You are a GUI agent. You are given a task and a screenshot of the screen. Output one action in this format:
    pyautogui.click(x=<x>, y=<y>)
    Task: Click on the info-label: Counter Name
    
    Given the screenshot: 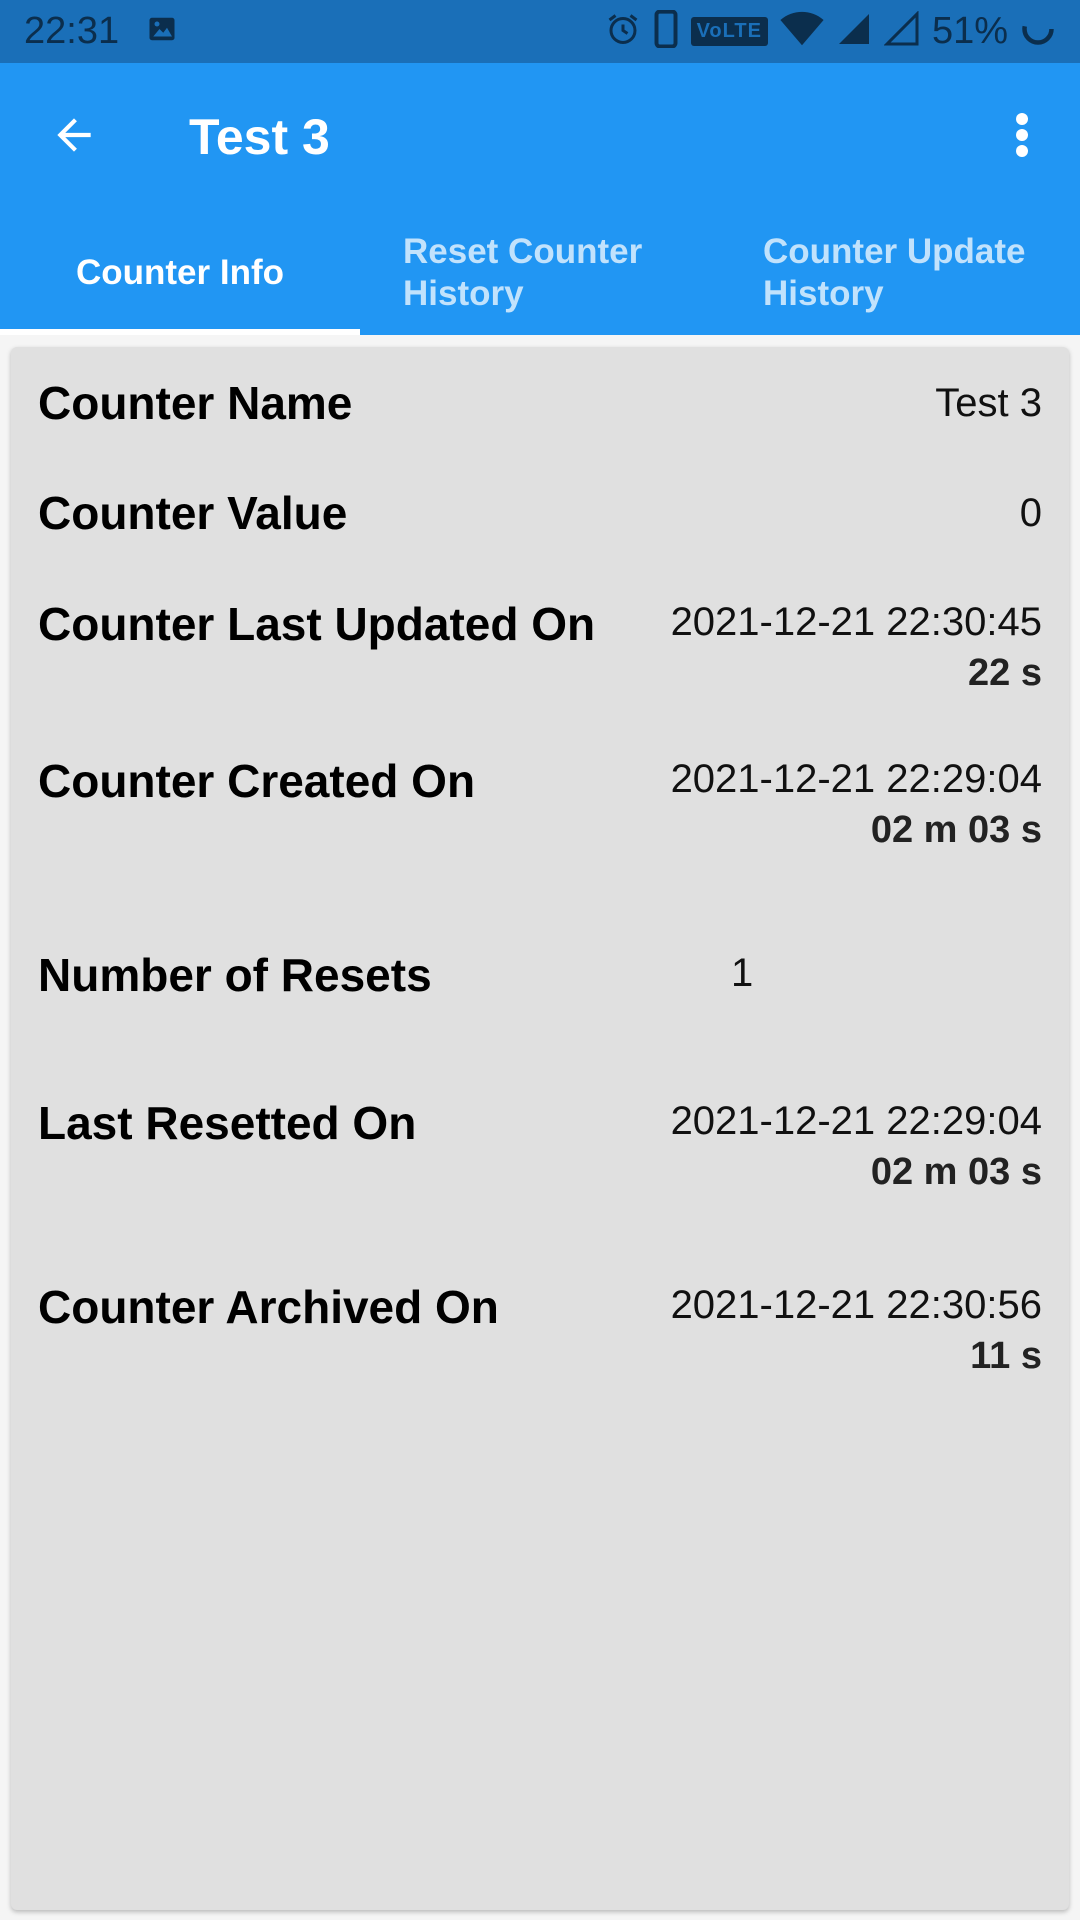 What is the action you would take?
    pyautogui.click(x=195, y=403)
    